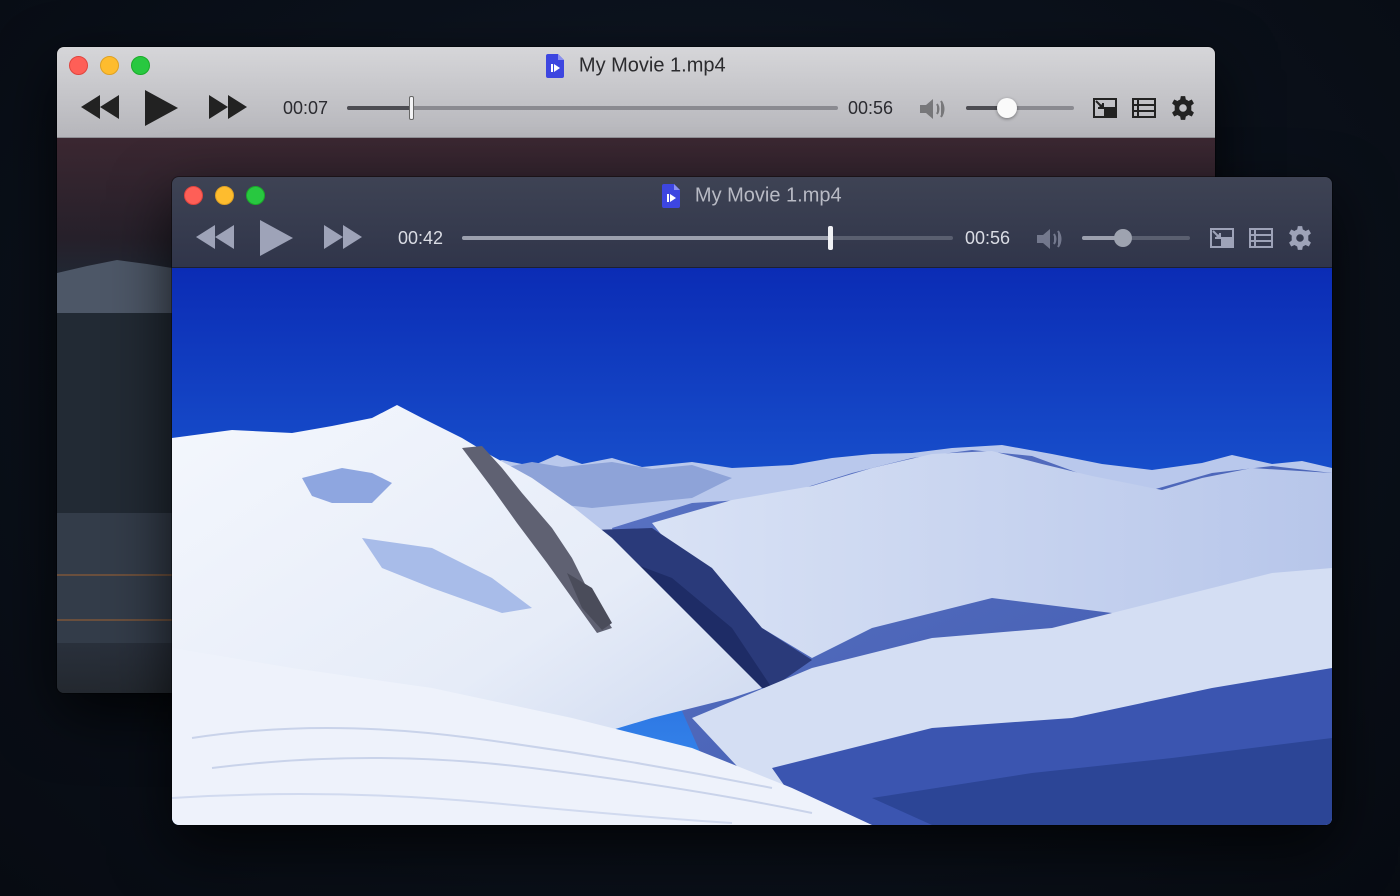 The width and height of the screenshot is (1400, 896). Describe the element at coordinates (752, 222) in the screenshot. I see `player-toolbar: My Movie 1.mp4 00:42 00:56` at that location.